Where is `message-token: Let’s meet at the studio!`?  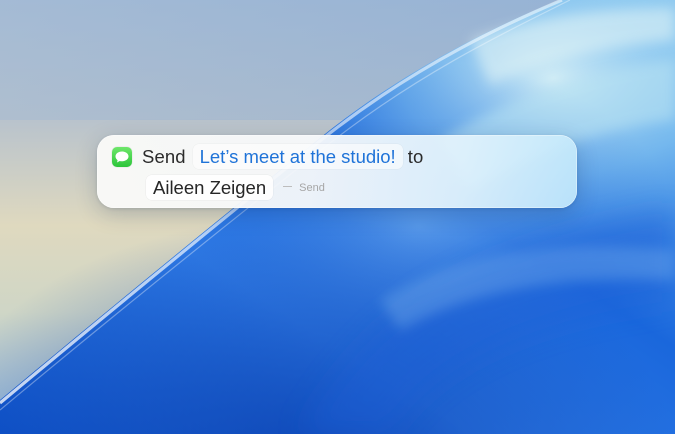 message-token: Let’s meet at the studio! is located at coordinates (297, 156).